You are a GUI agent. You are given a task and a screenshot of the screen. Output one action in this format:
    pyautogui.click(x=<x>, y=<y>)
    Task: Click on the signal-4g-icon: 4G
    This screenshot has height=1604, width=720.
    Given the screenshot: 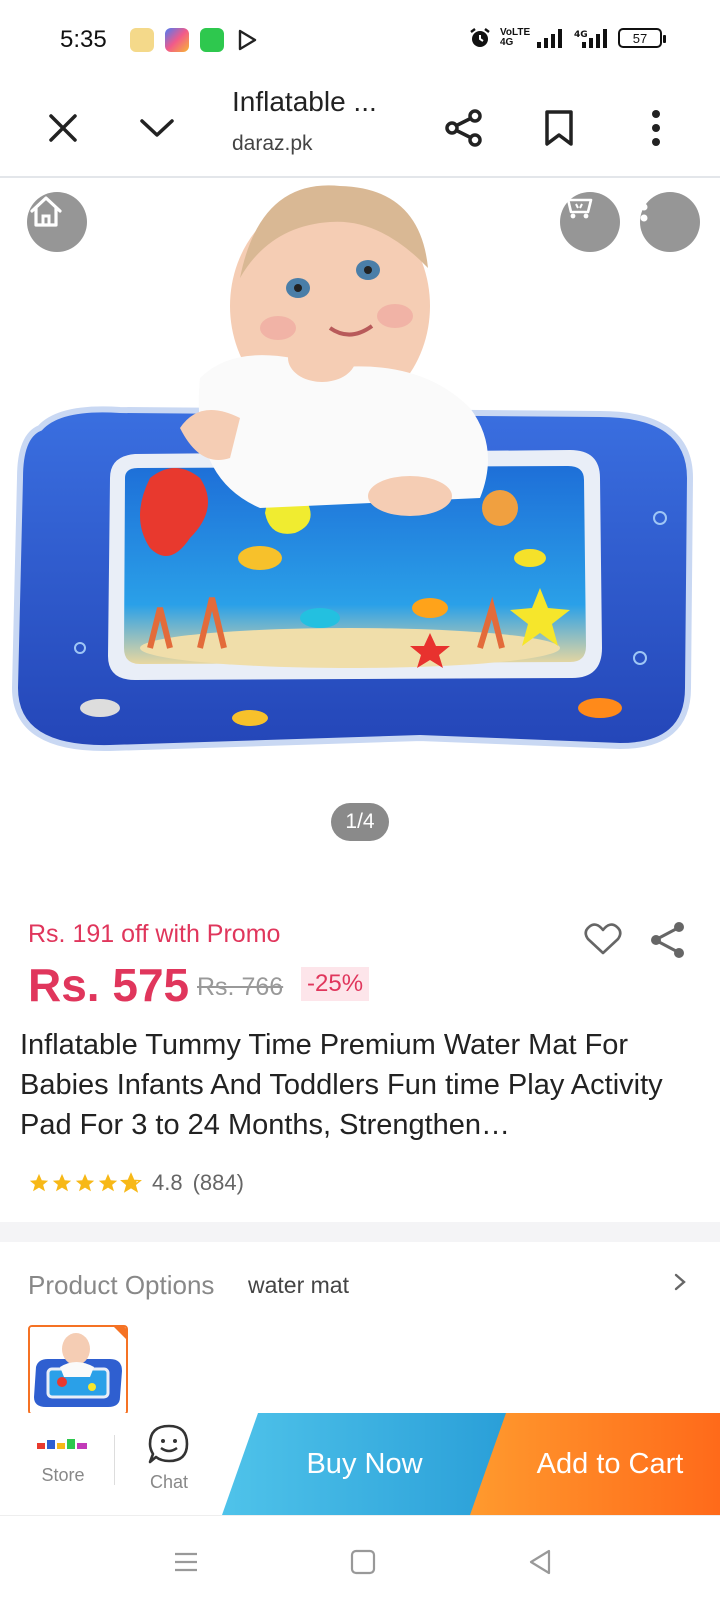 What is the action you would take?
    pyautogui.click(x=590, y=38)
    